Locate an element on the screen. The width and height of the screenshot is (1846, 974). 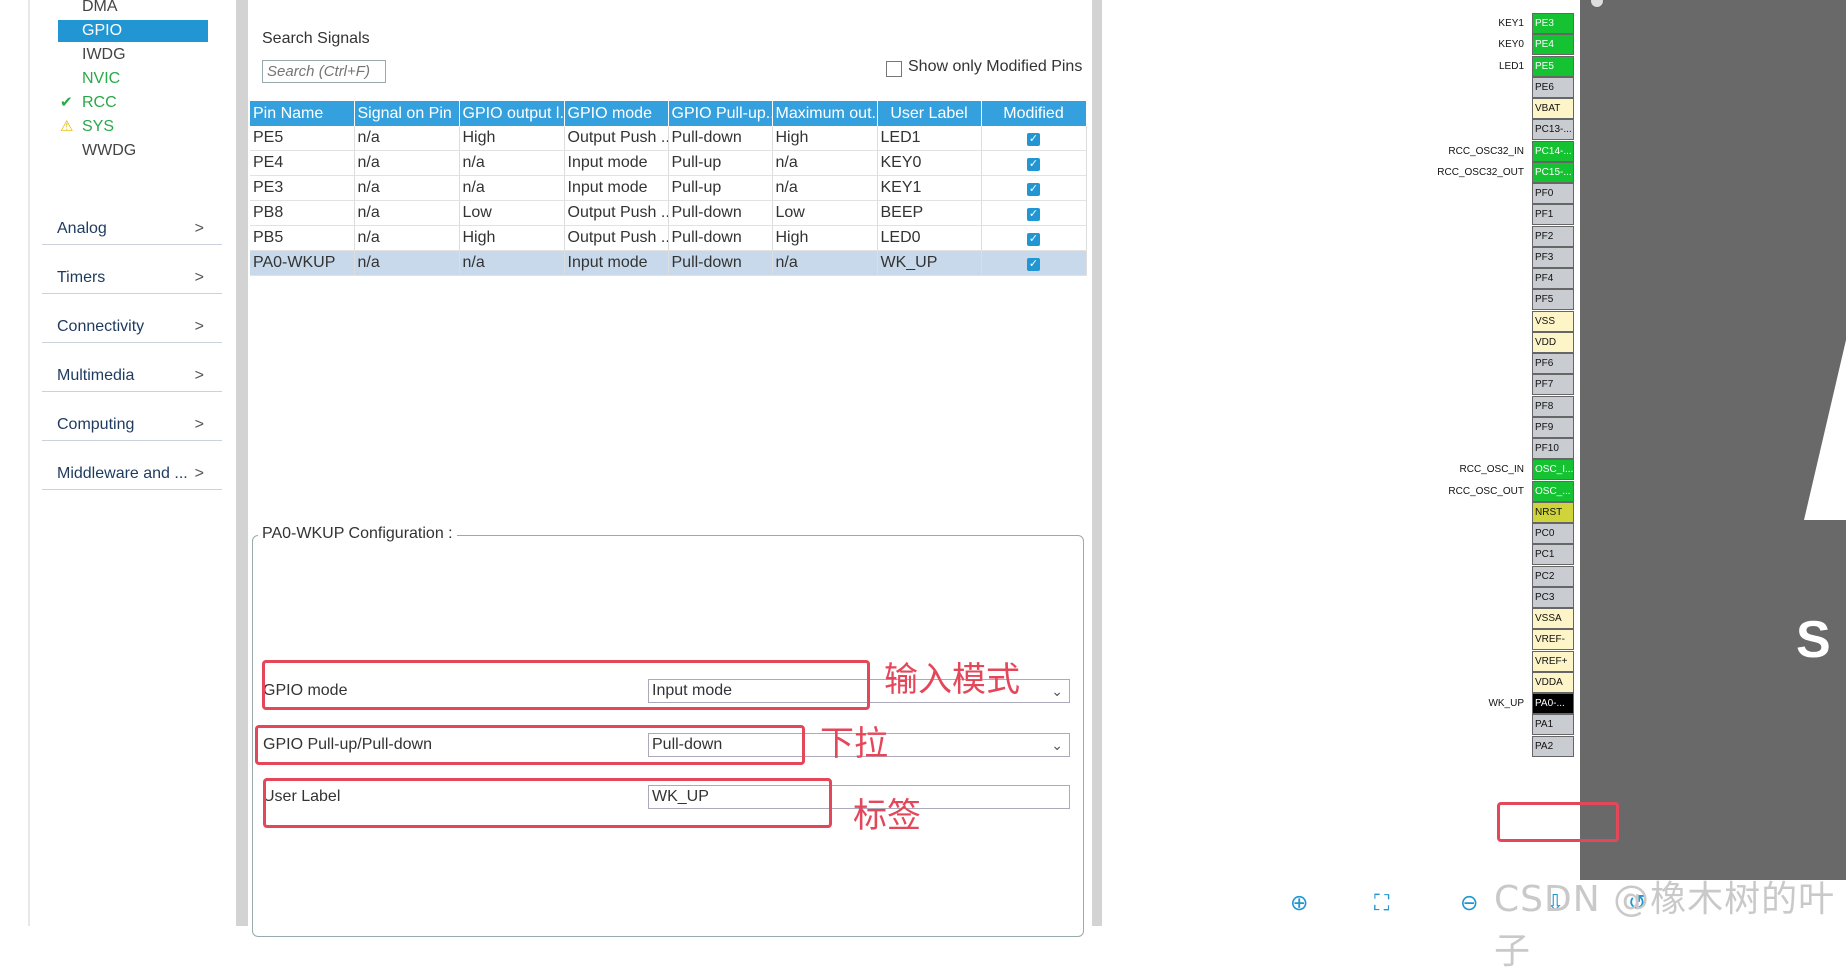
category-computing: Computing > is located at coordinates (132, 417).